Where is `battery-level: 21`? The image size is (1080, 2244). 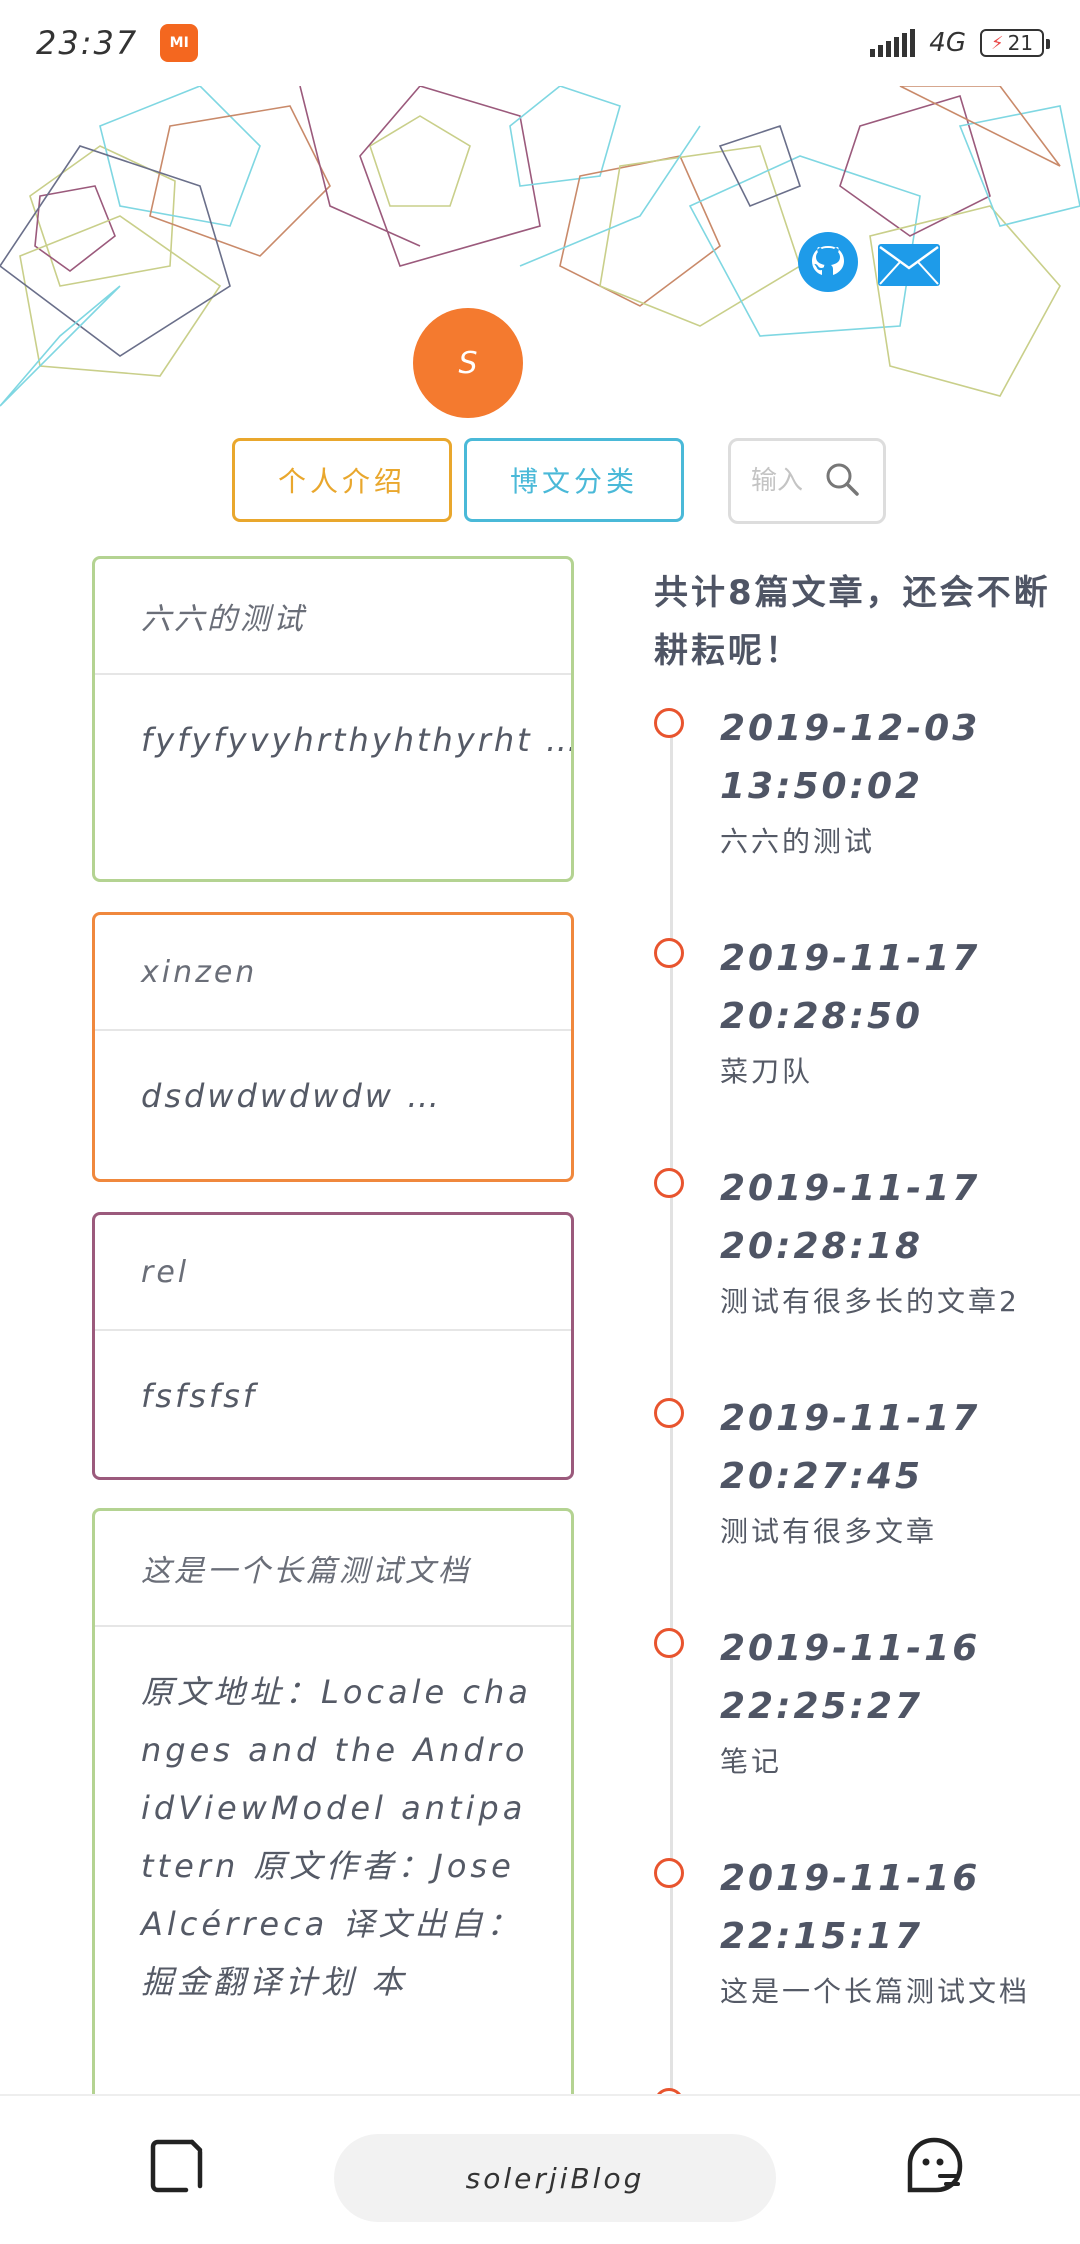 battery-level: 21 is located at coordinates (1020, 43).